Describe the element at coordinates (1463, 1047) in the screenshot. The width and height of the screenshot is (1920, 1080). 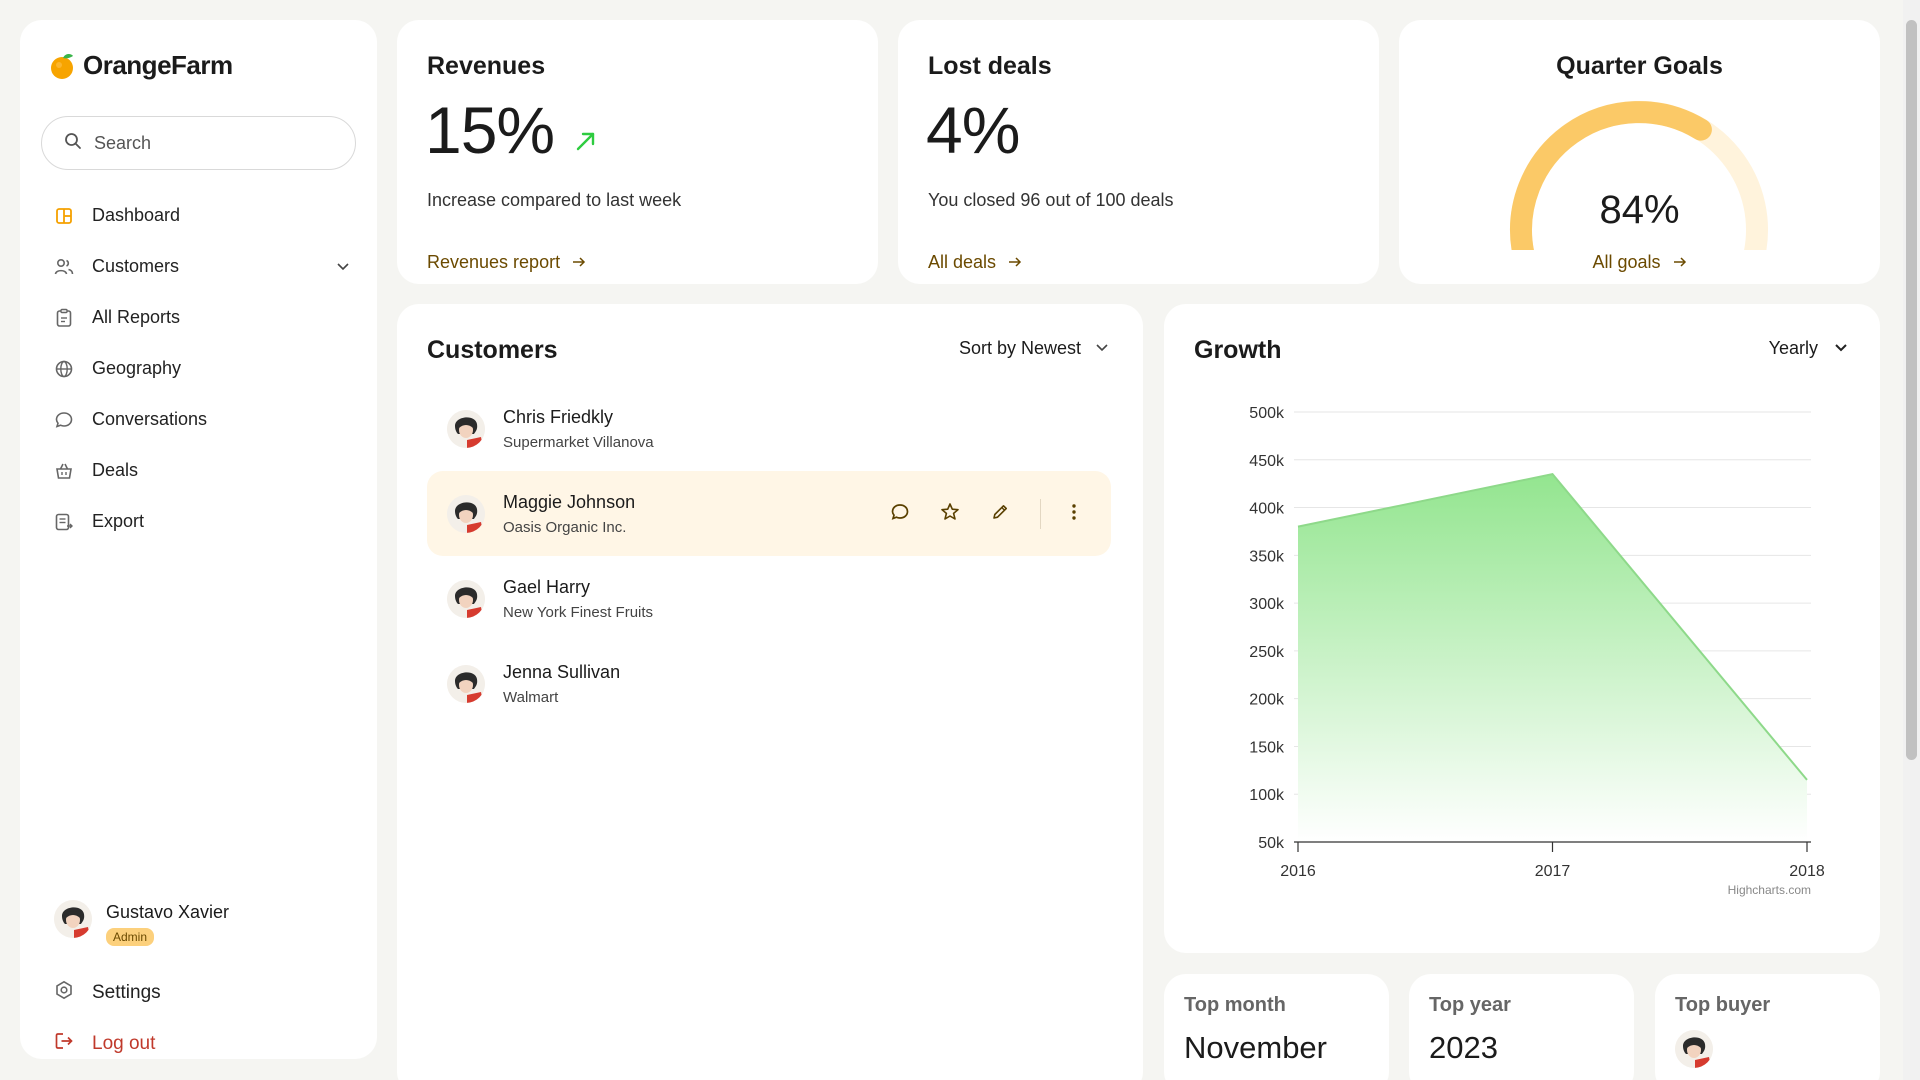
I see `top-year-value: 2023` at that location.